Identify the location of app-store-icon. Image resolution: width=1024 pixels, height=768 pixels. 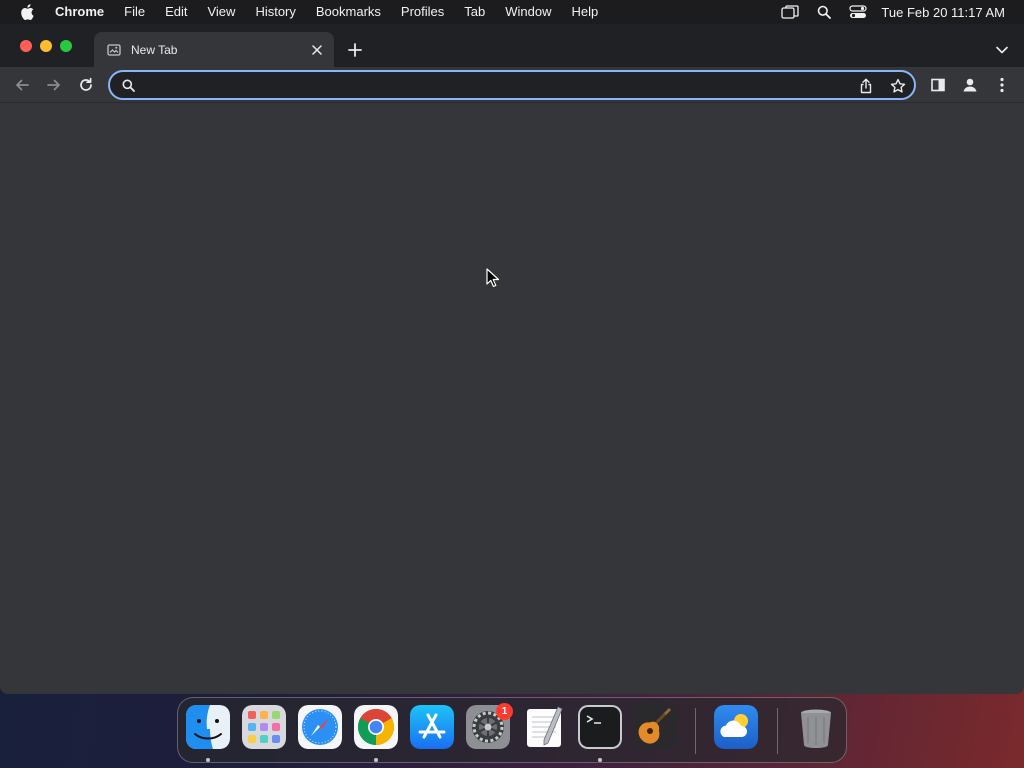
(432, 727).